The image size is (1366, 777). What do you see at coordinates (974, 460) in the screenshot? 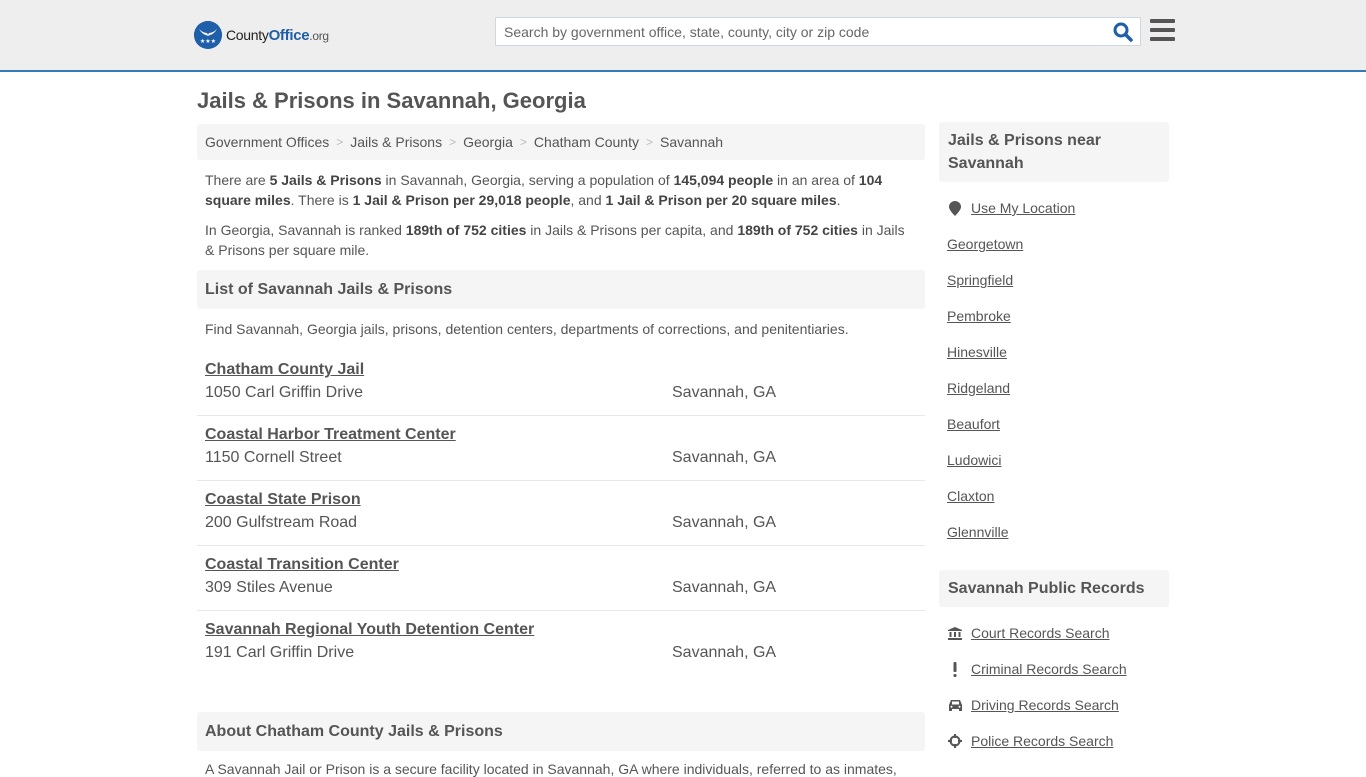
I see `city-link-ludowici: Ludowici` at bounding box center [974, 460].